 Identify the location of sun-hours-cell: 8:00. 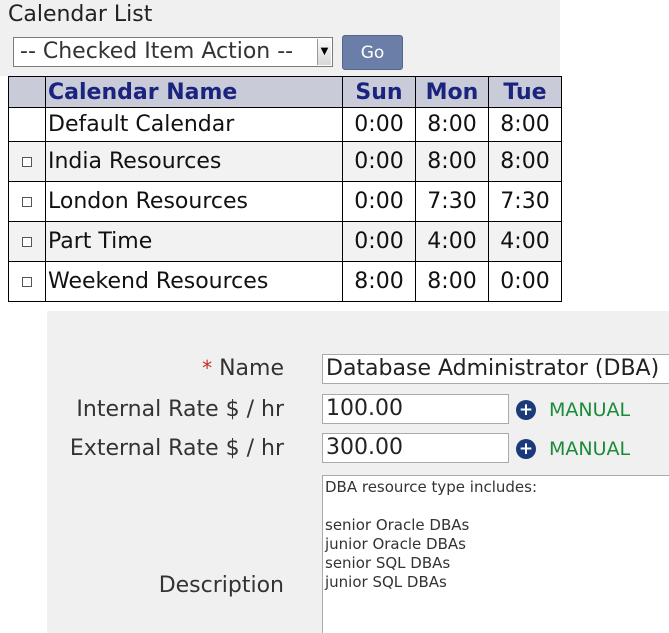
(379, 281).